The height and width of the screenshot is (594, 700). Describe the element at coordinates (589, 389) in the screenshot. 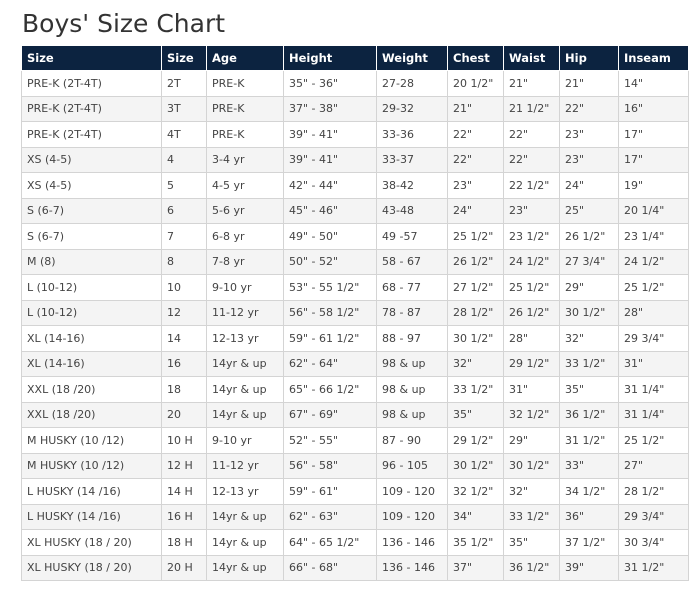

I see `cell-hip: 35"` at that location.